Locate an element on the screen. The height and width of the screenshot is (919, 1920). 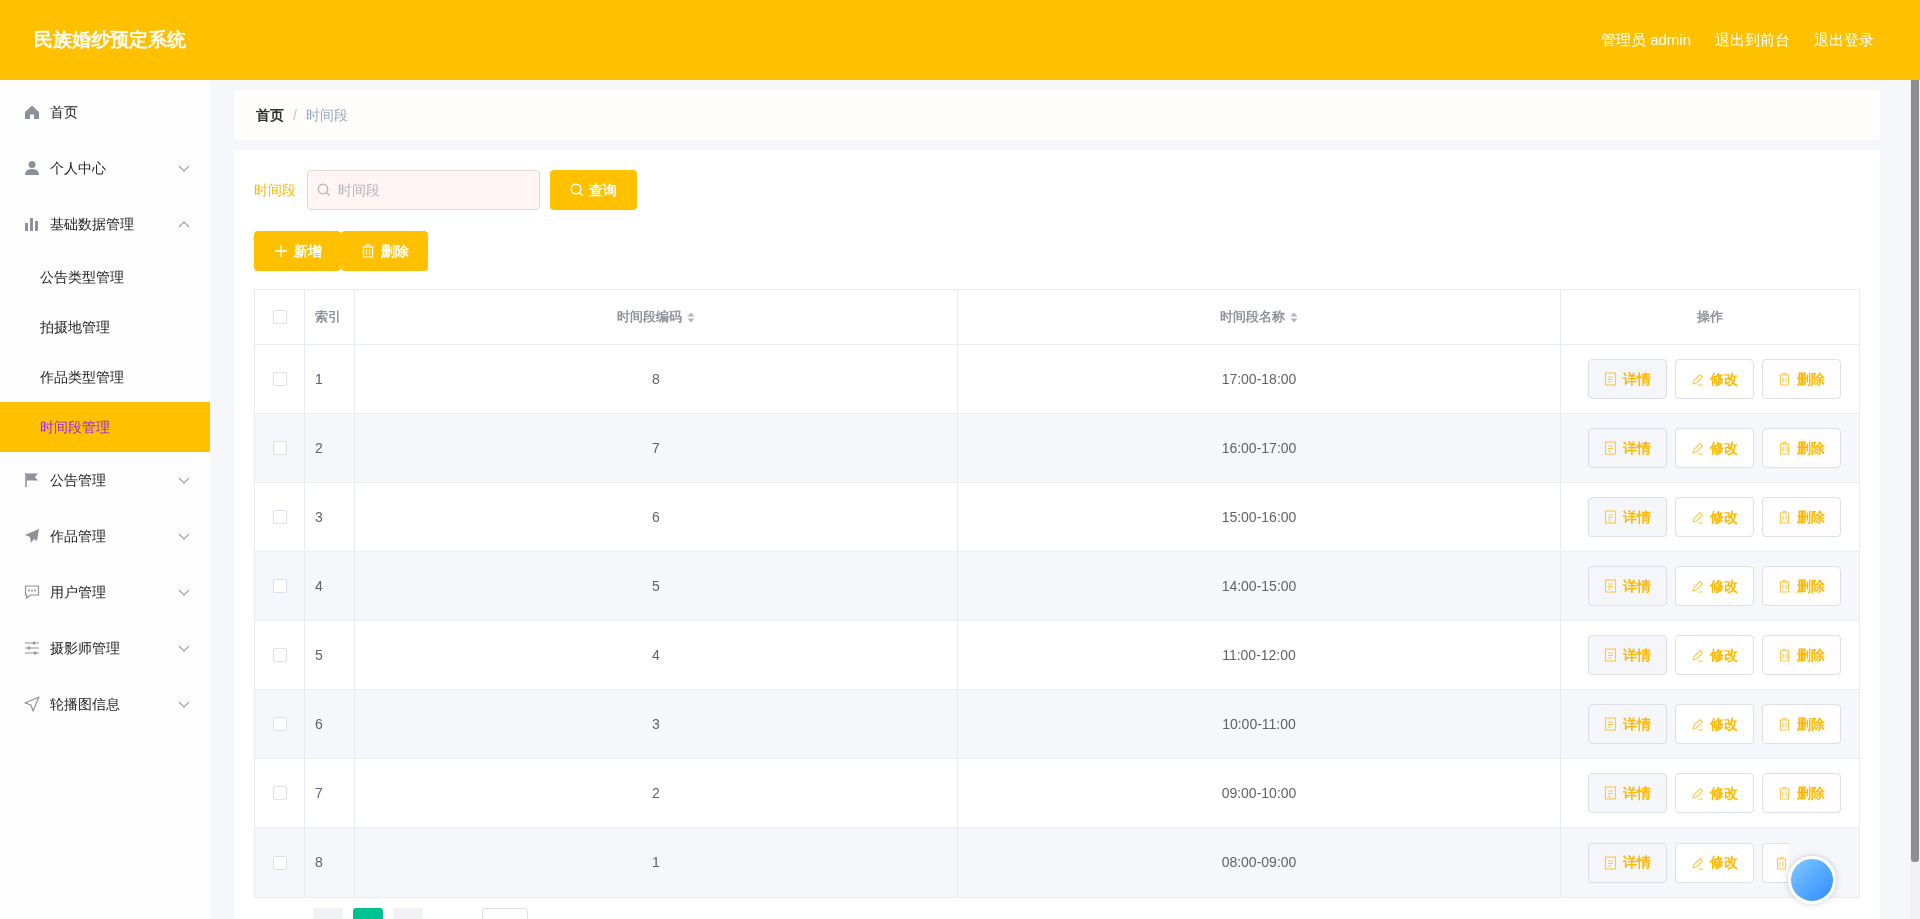
table-cell-text: 09:00-10:00 is located at coordinates (1259, 793).